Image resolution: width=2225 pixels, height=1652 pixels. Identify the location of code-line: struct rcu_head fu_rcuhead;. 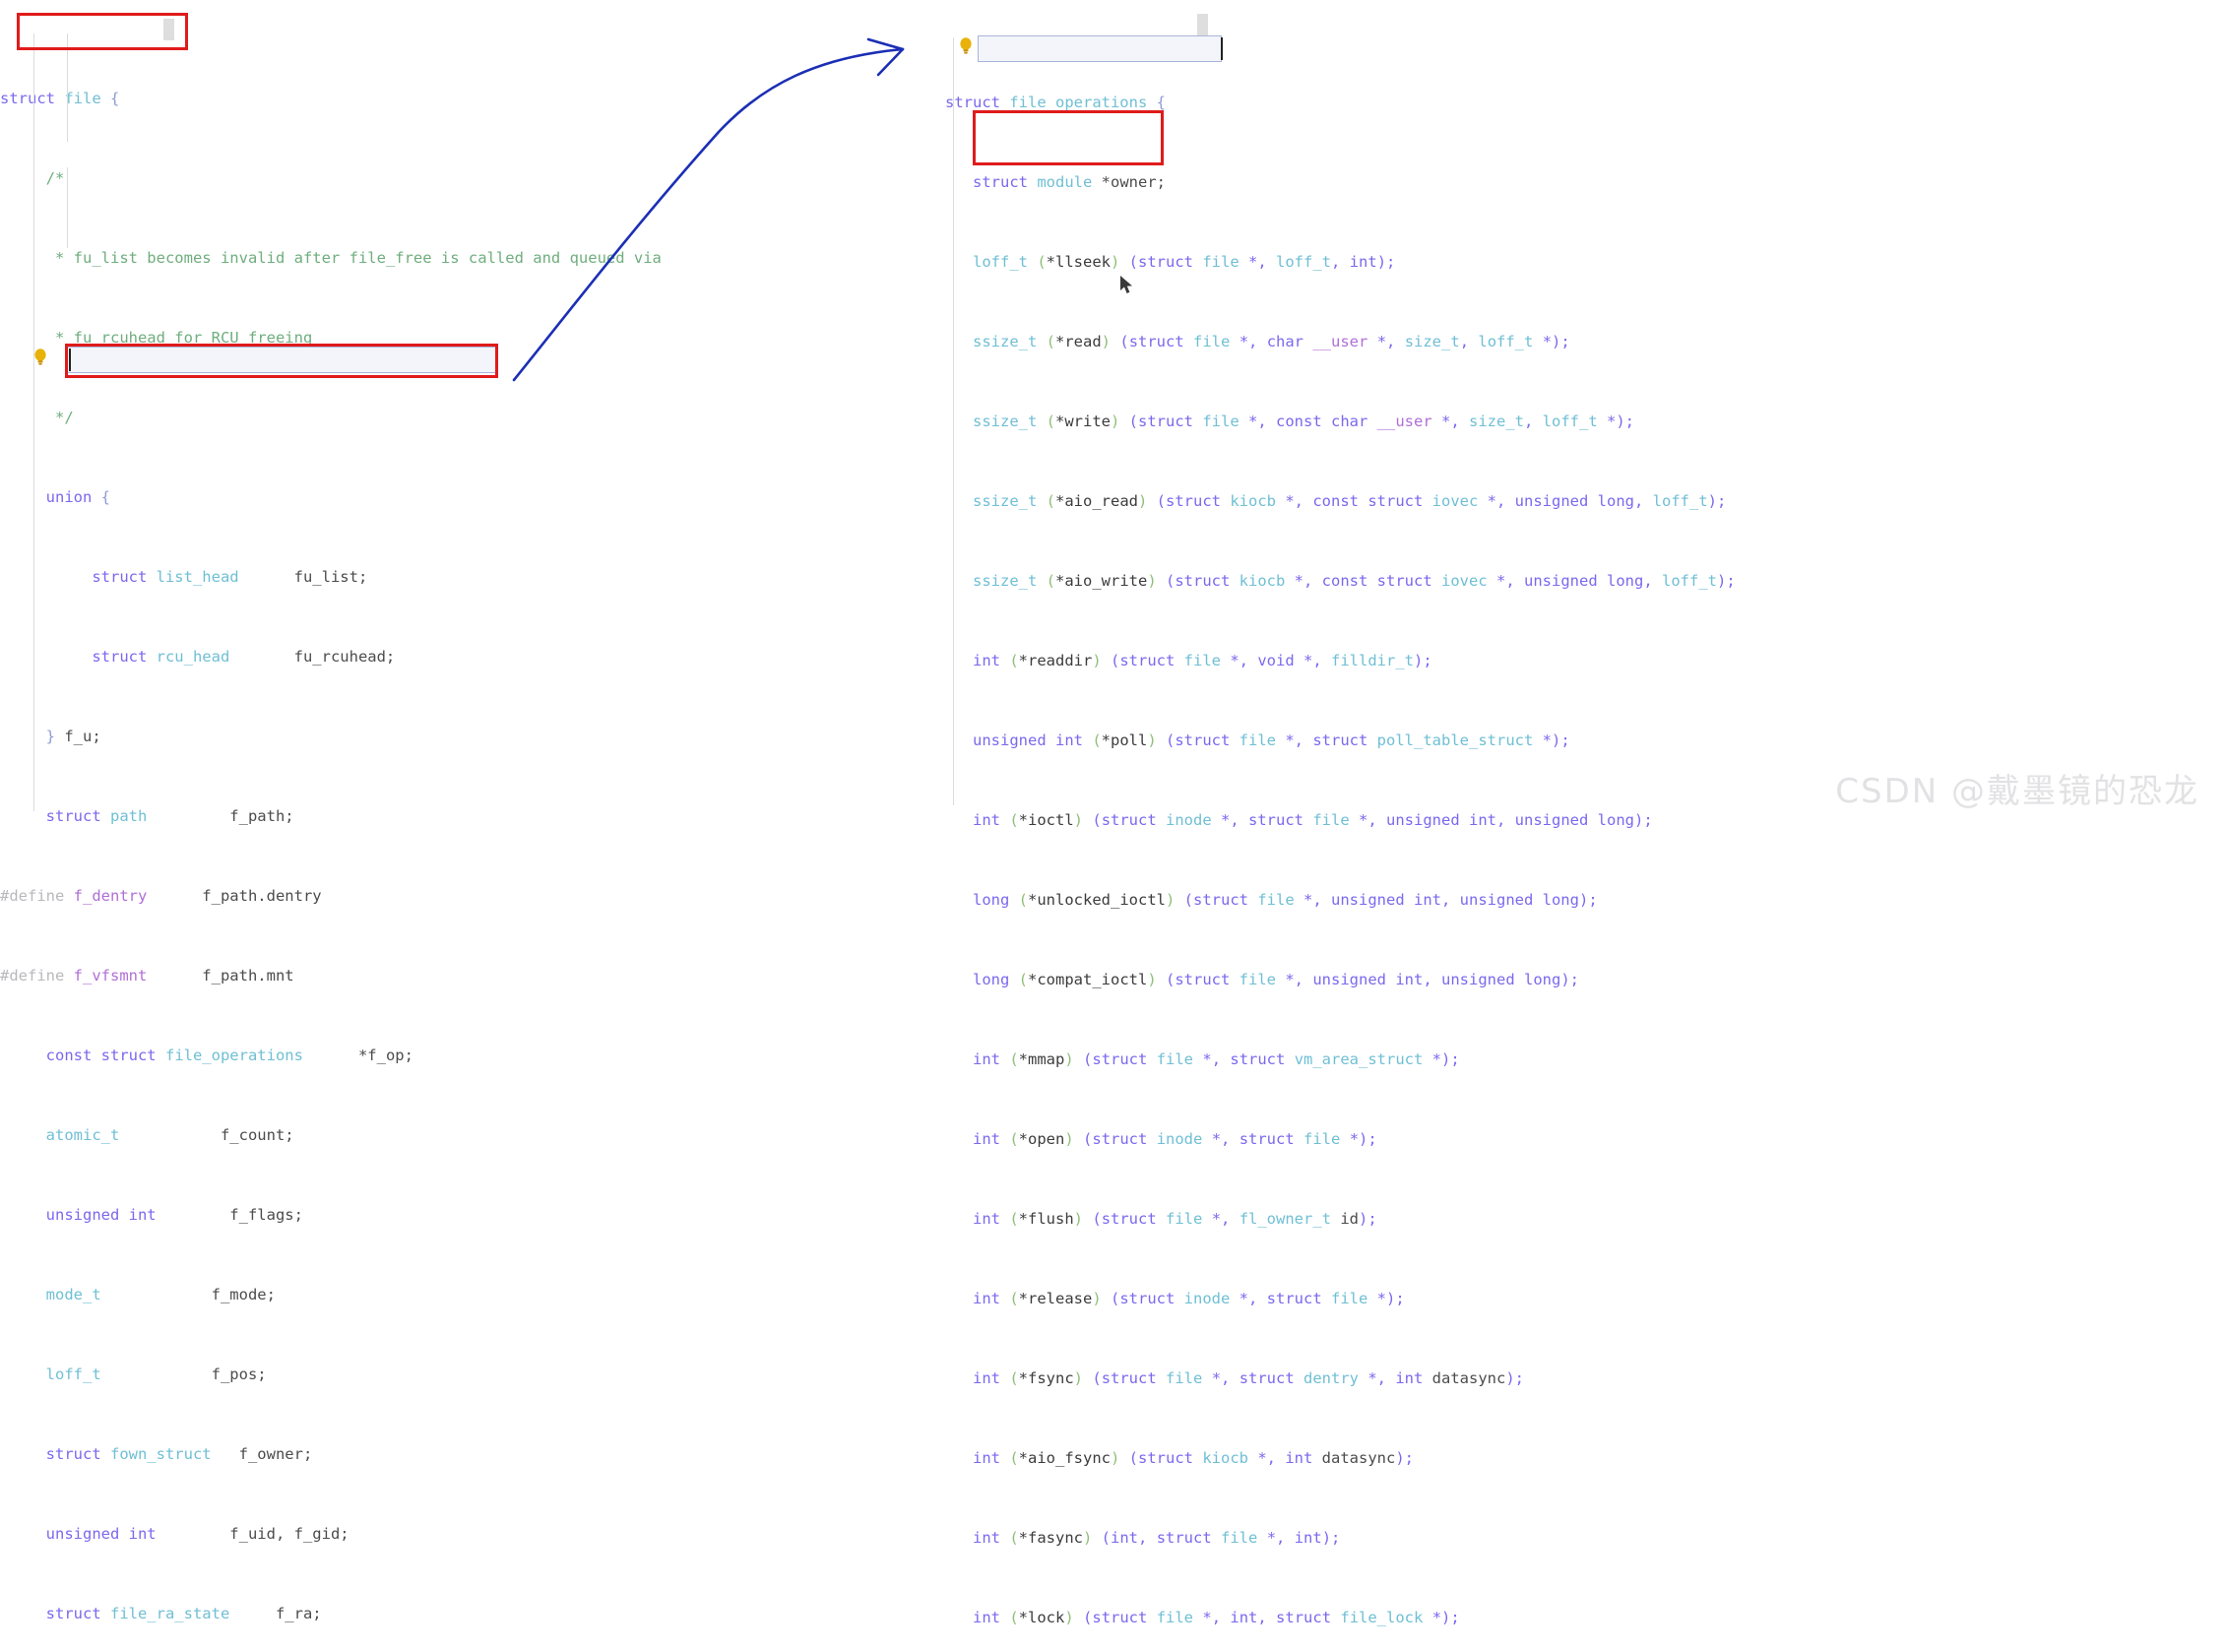
(482, 657).